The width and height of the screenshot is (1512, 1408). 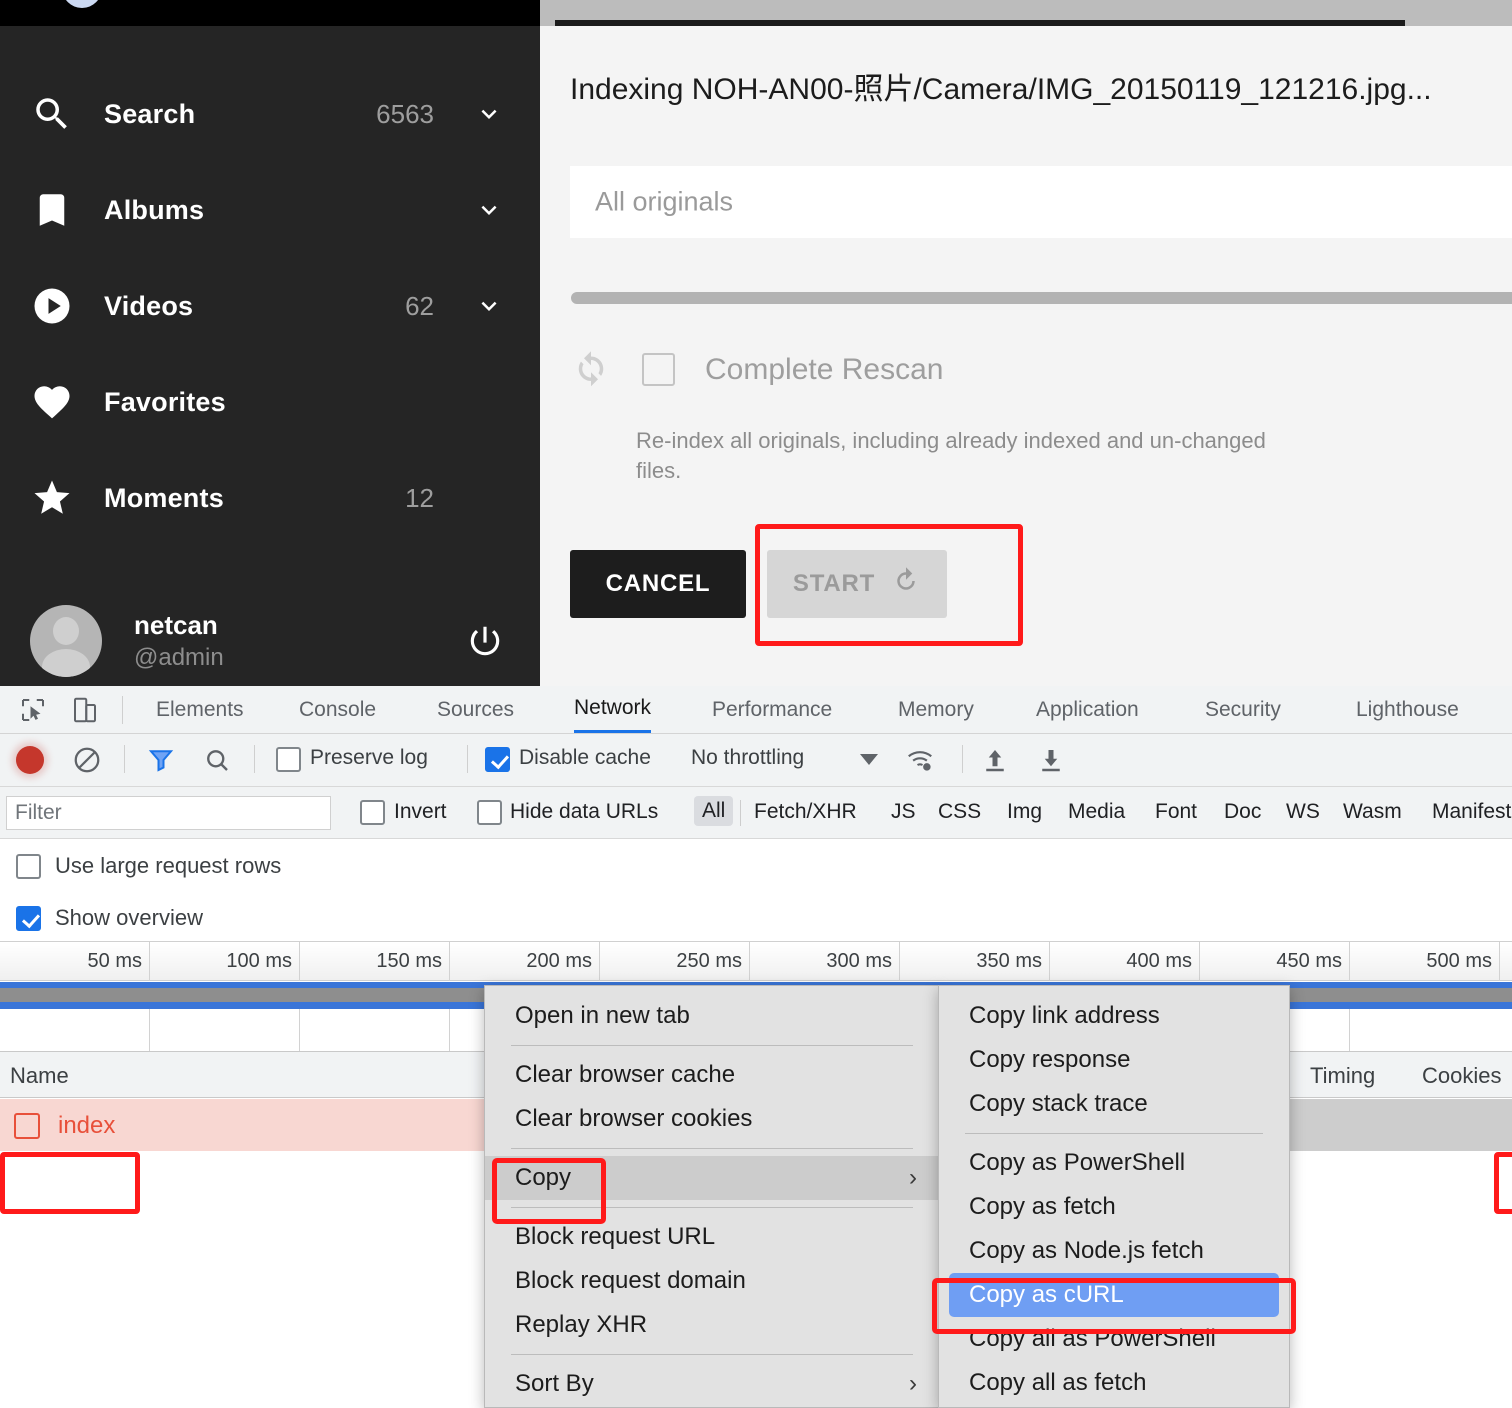 I want to click on tab-lighthouse: Lighthouse, so click(x=1407, y=709).